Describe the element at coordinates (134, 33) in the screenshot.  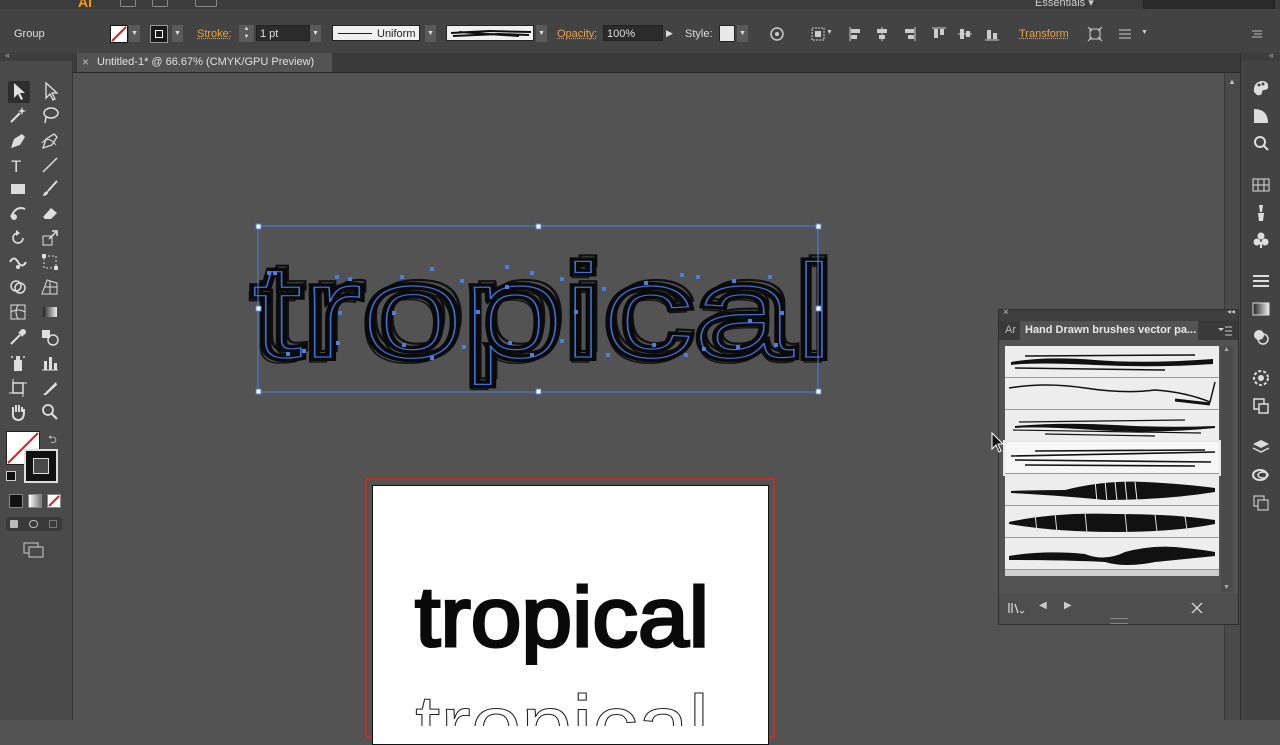
I see `fill-dropdown: ▼` at that location.